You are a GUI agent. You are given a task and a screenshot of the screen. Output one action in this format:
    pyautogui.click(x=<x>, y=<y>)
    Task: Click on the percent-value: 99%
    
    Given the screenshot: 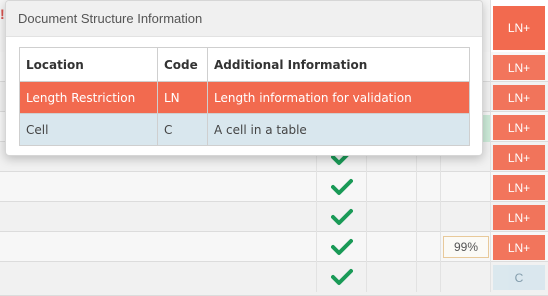 What is the action you would take?
    pyautogui.click(x=466, y=247)
    